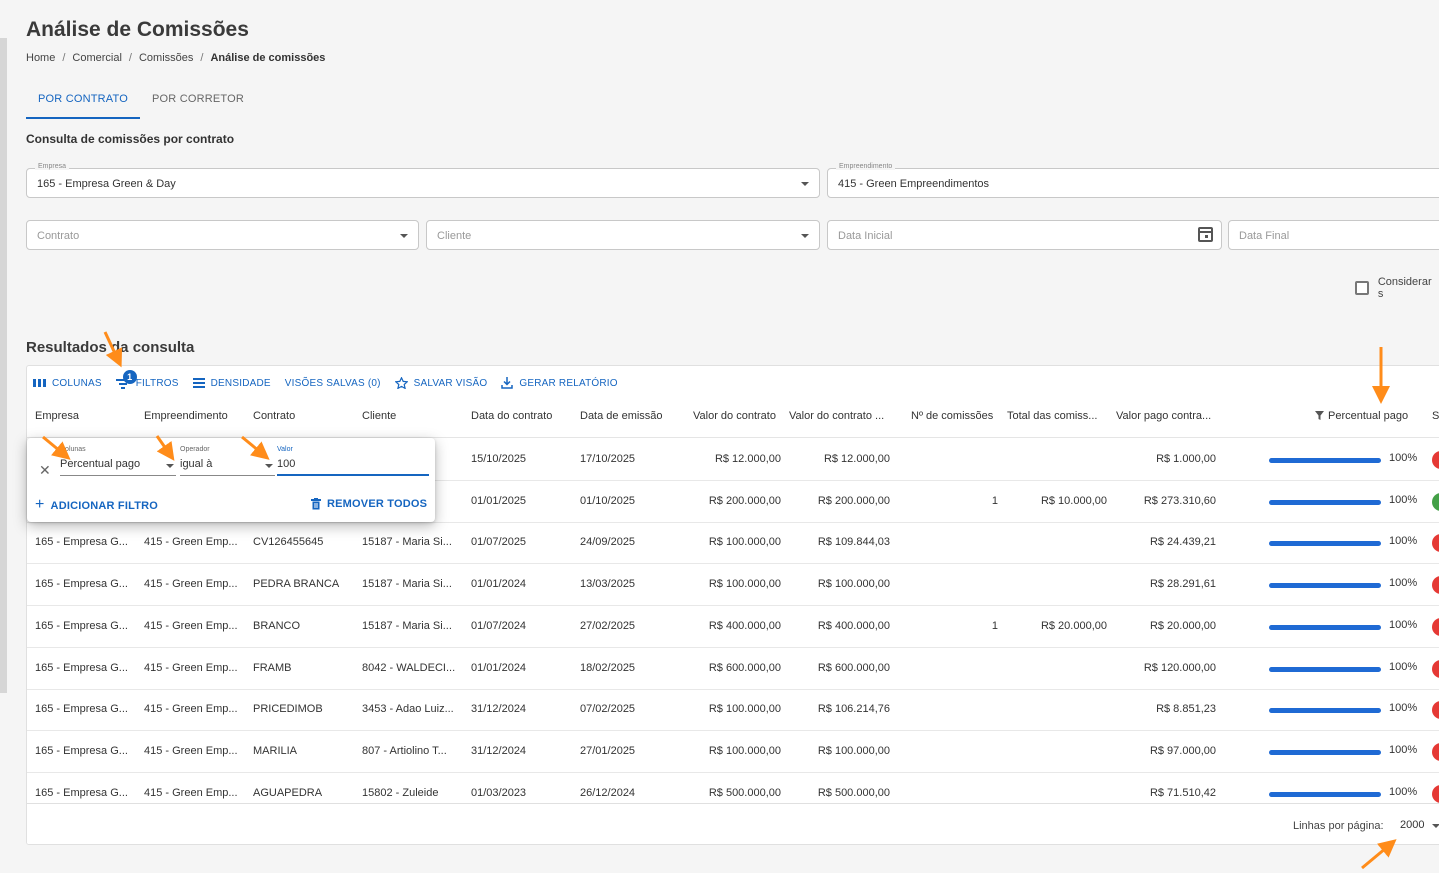 Image resolution: width=1439 pixels, height=873 pixels. What do you see at coordinates (1435, 416) in the screenshot?
I see `header-status: S` at bounding box center [1435, 416].